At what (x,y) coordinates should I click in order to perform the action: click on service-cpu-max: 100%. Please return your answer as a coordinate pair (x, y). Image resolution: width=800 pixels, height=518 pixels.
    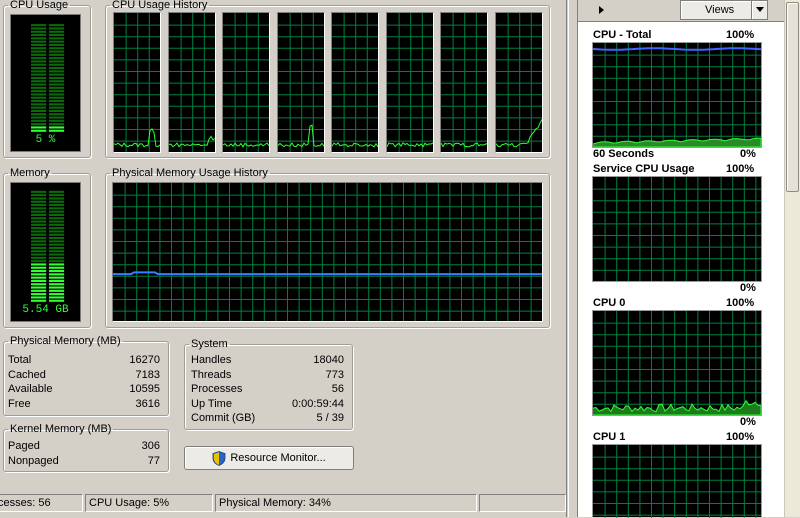
    Looking at the image, I should click on (740, 169).